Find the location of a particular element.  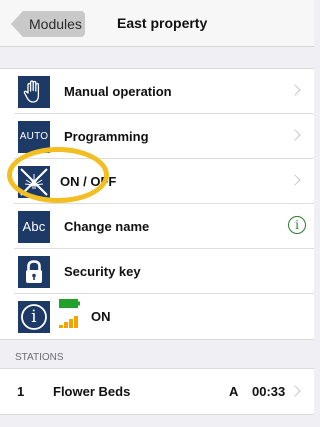

navigation-bar: Modules East property is located at coordinates (157, 23).